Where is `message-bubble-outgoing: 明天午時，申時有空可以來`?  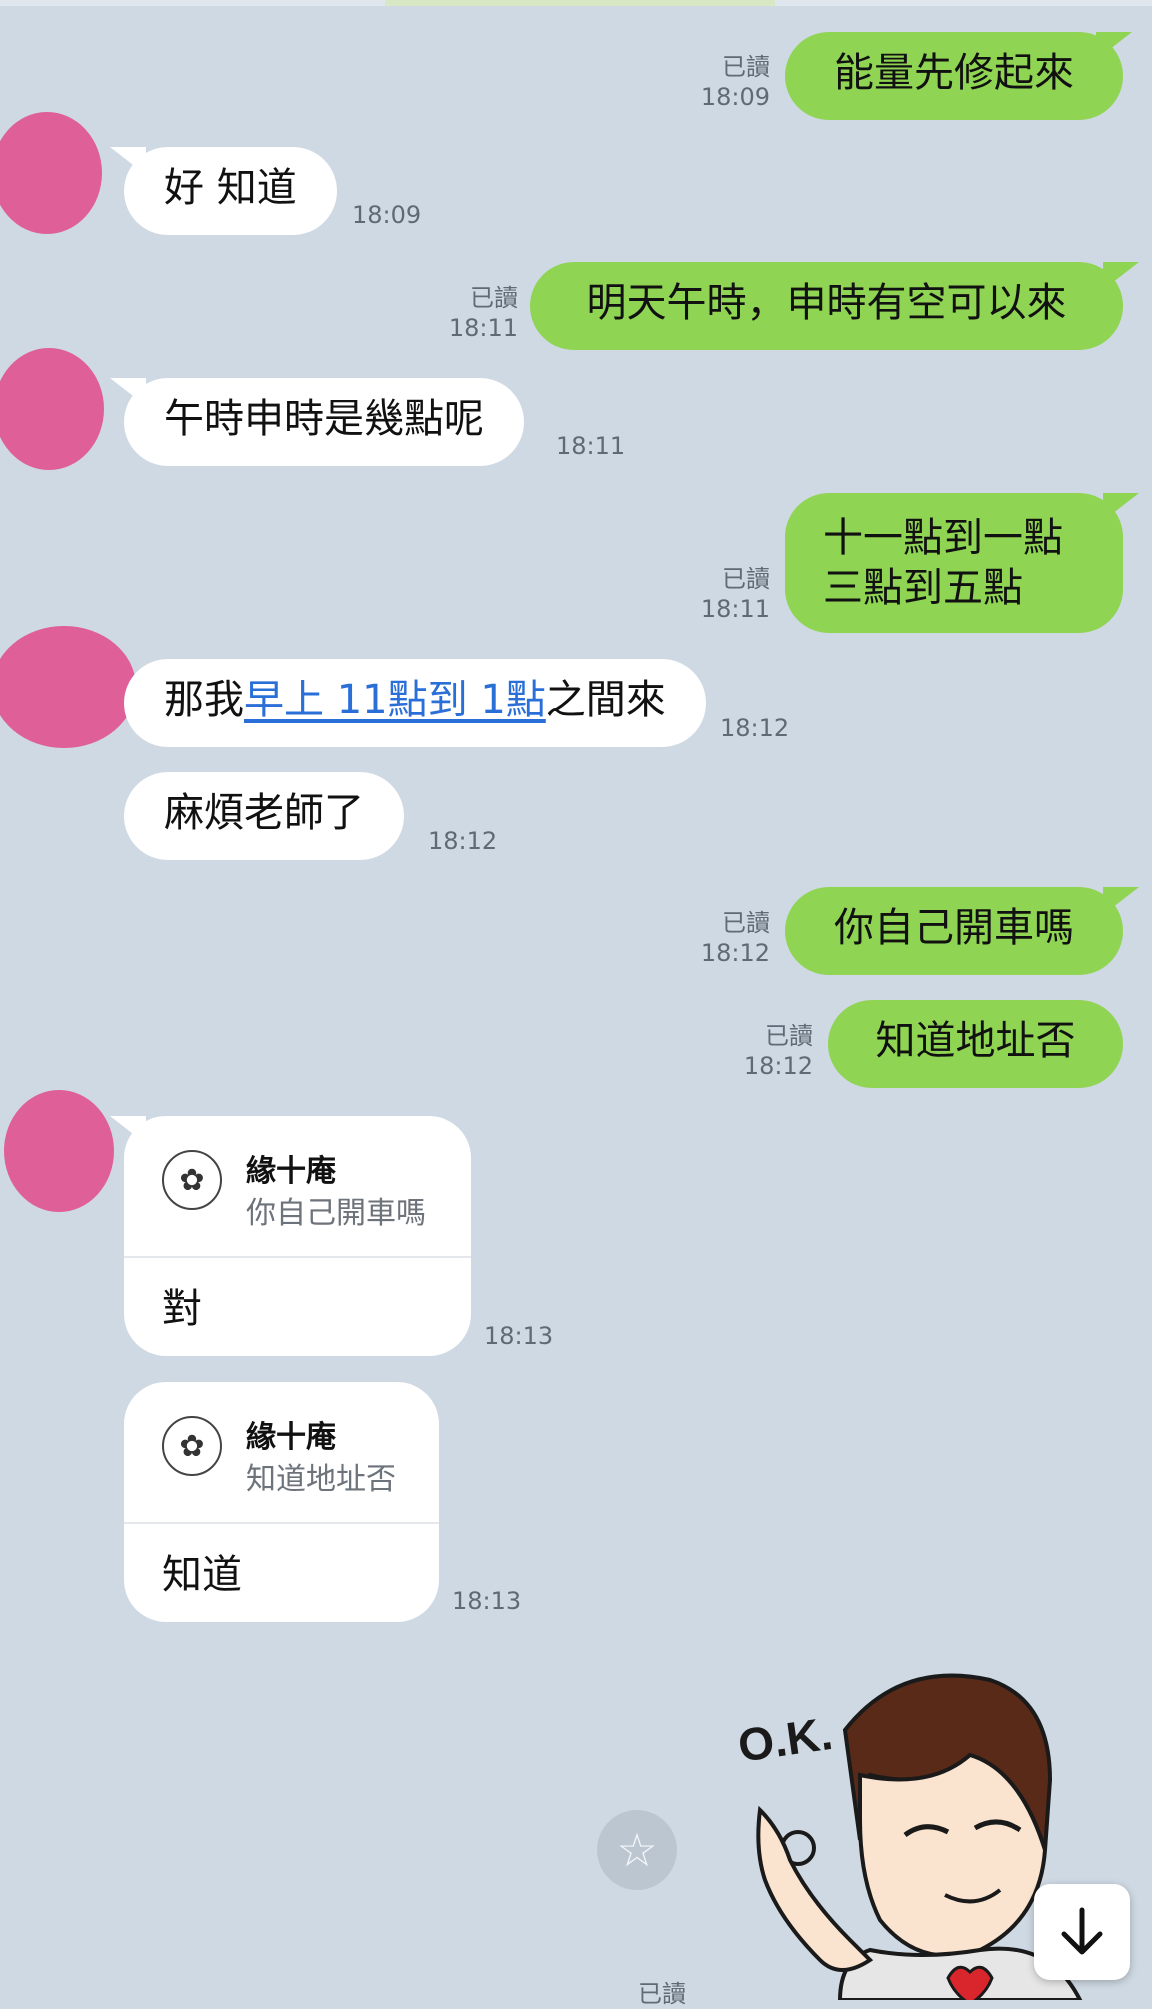
message-bubble-outgoing: 明天午時，申時有空可以來 is located at coordinates (826, 306).